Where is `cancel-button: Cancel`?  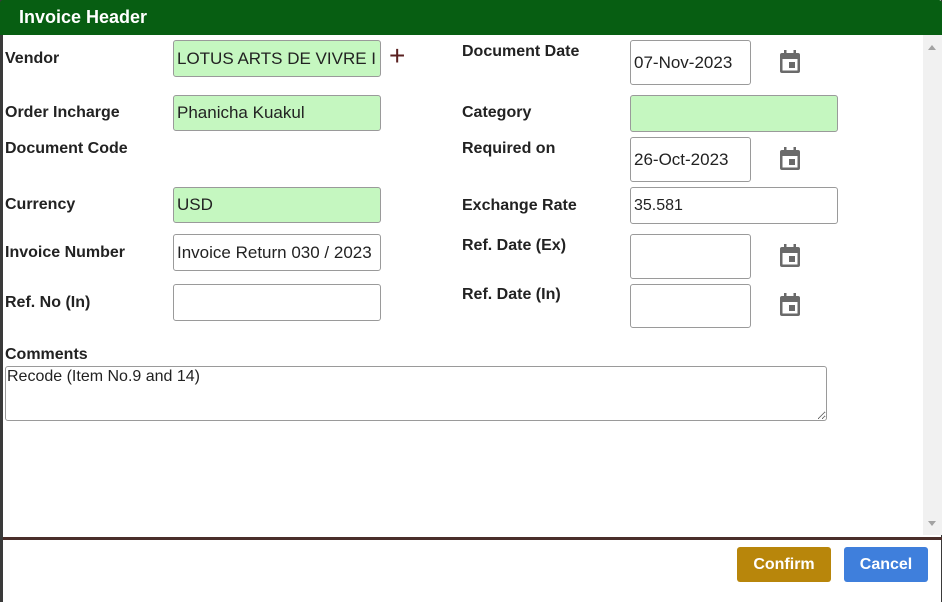 cancel-button: Cancel is located at coordinates (886, 564).